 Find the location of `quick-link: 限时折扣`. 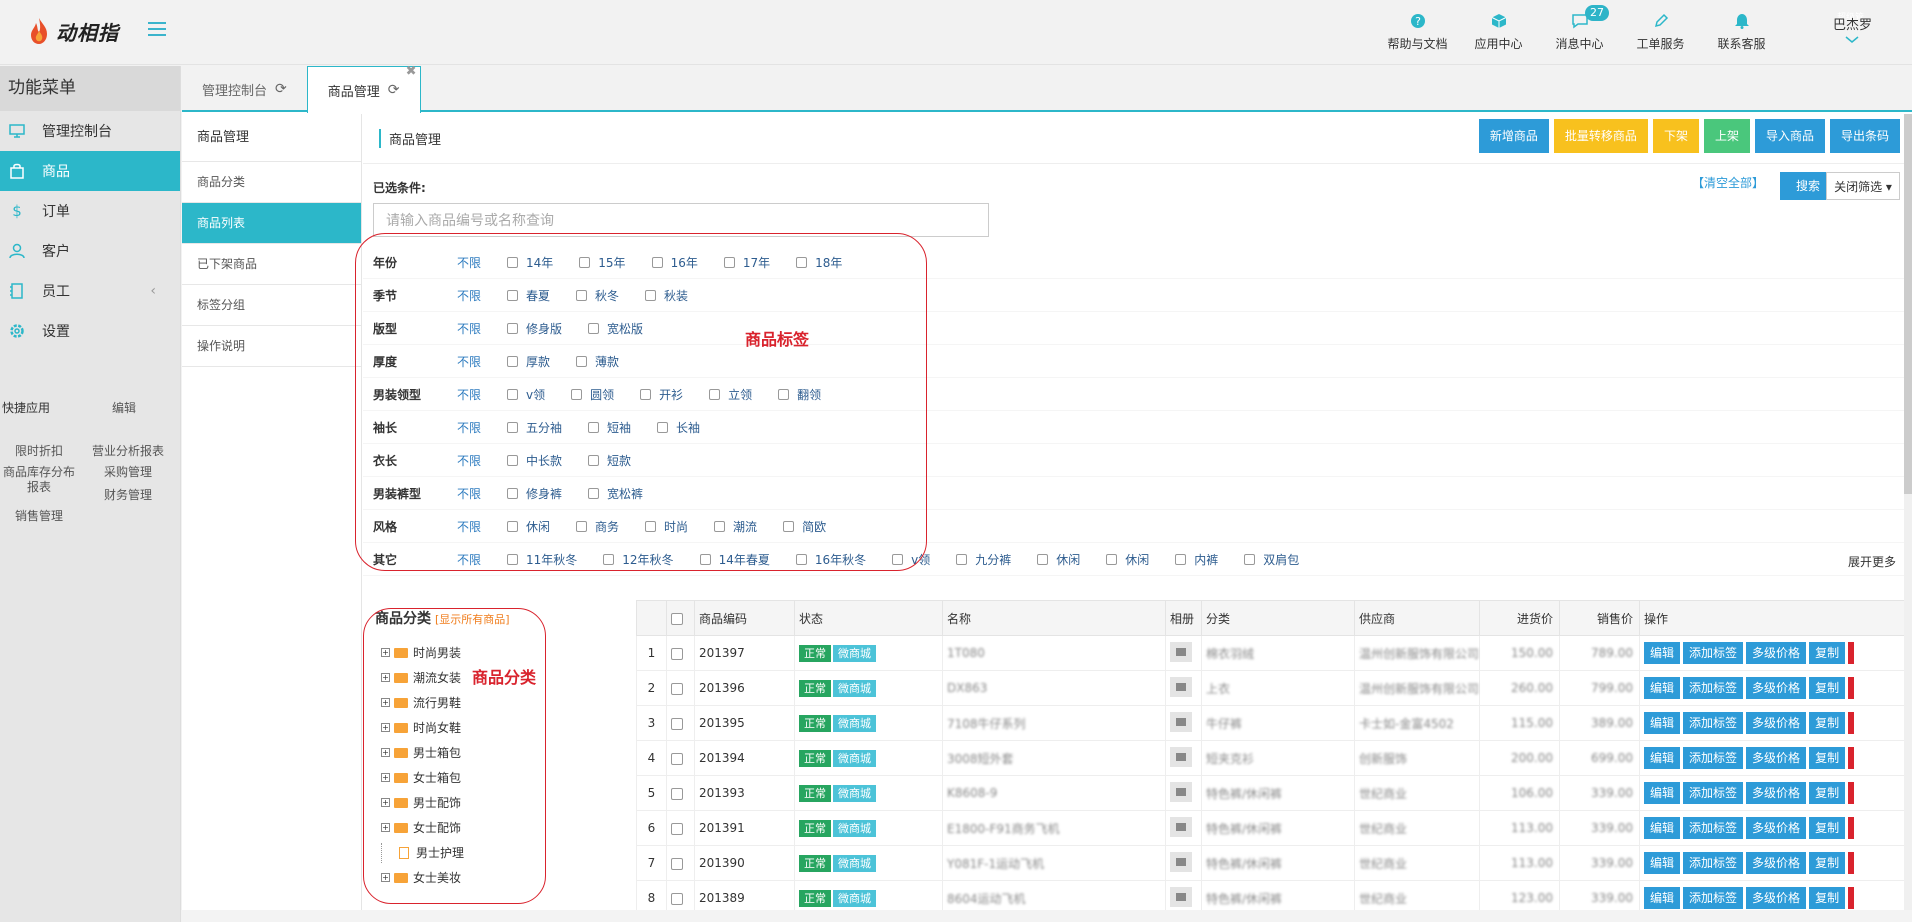

quick-link: 限时折扣 is located at coordinates (39, 451).